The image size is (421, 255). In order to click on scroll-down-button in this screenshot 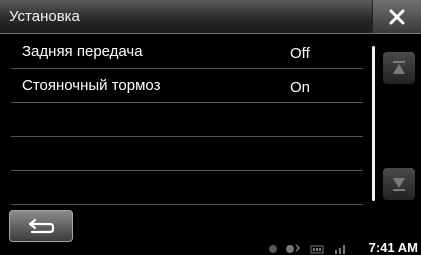, I will do `click(399, 184)`.